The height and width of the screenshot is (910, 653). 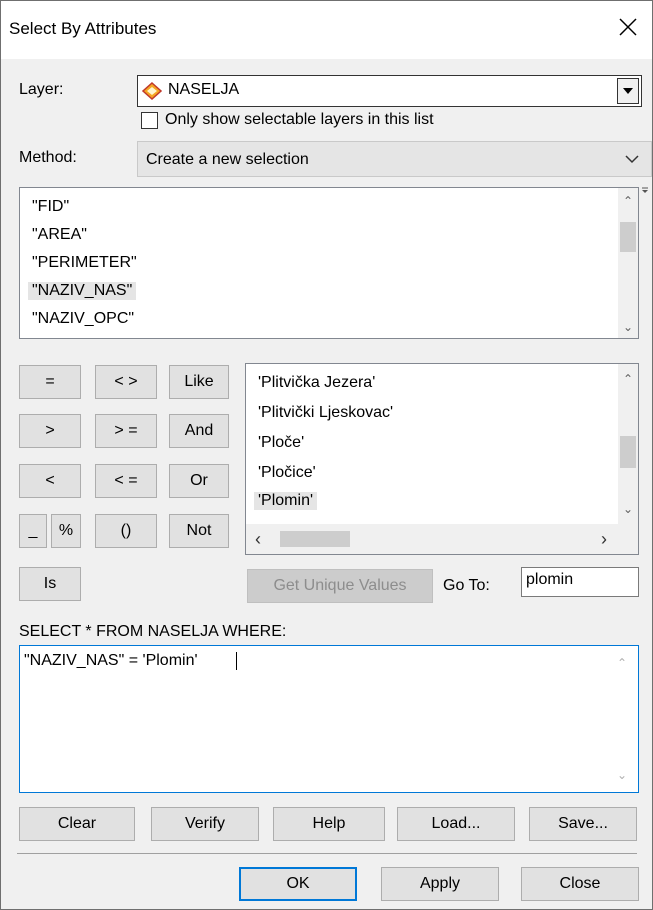 I want to click on field-item-selected: "NAZIV_NAS", so click(x=82, y=291).